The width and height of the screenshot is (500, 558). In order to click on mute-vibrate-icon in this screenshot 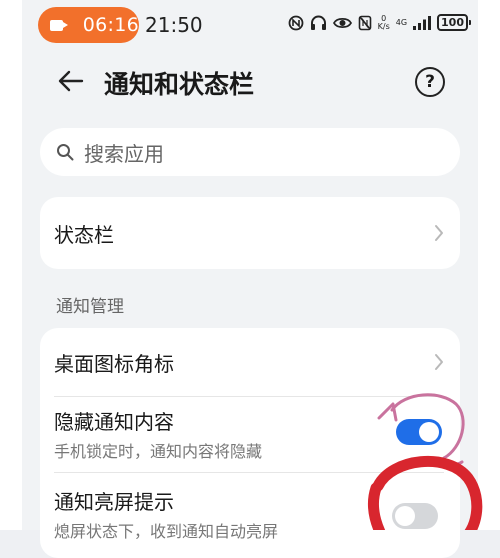, I will do `click(364, 22)`.